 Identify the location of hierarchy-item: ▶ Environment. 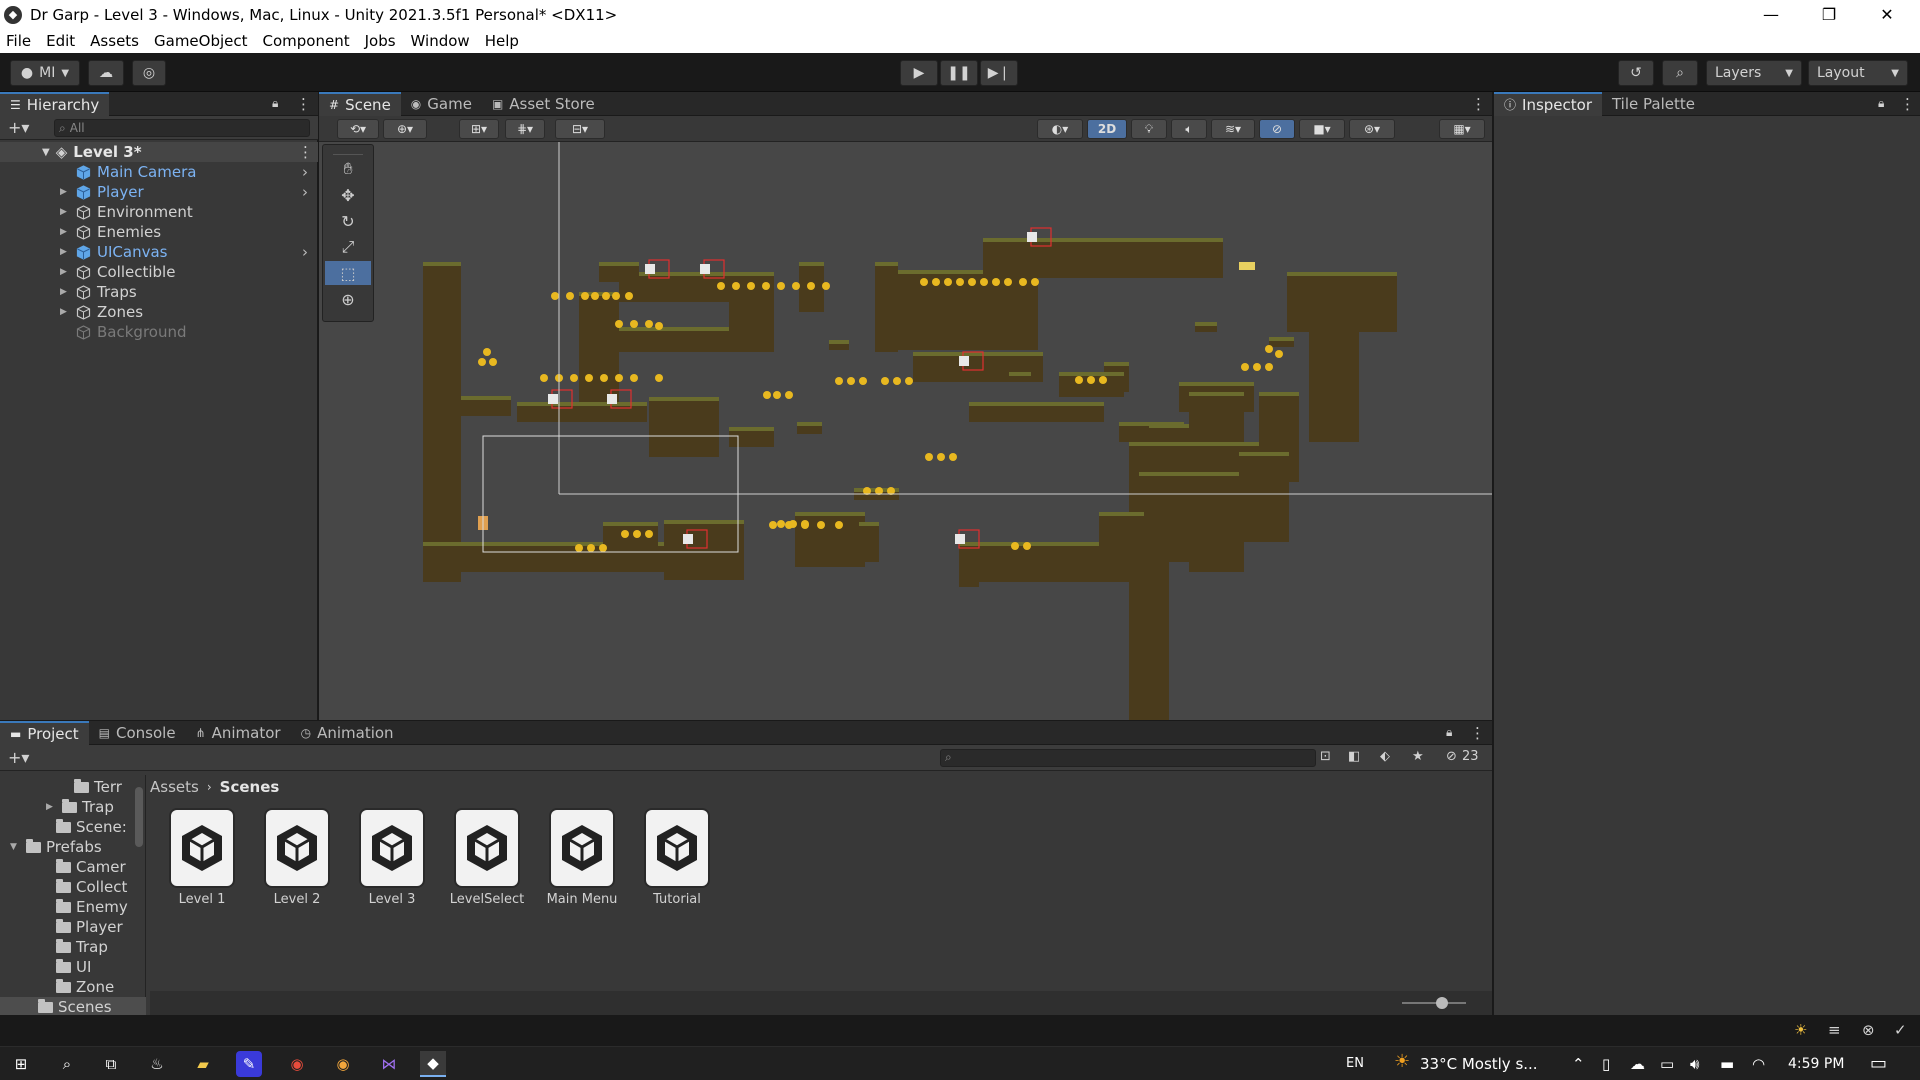
(159, 212).